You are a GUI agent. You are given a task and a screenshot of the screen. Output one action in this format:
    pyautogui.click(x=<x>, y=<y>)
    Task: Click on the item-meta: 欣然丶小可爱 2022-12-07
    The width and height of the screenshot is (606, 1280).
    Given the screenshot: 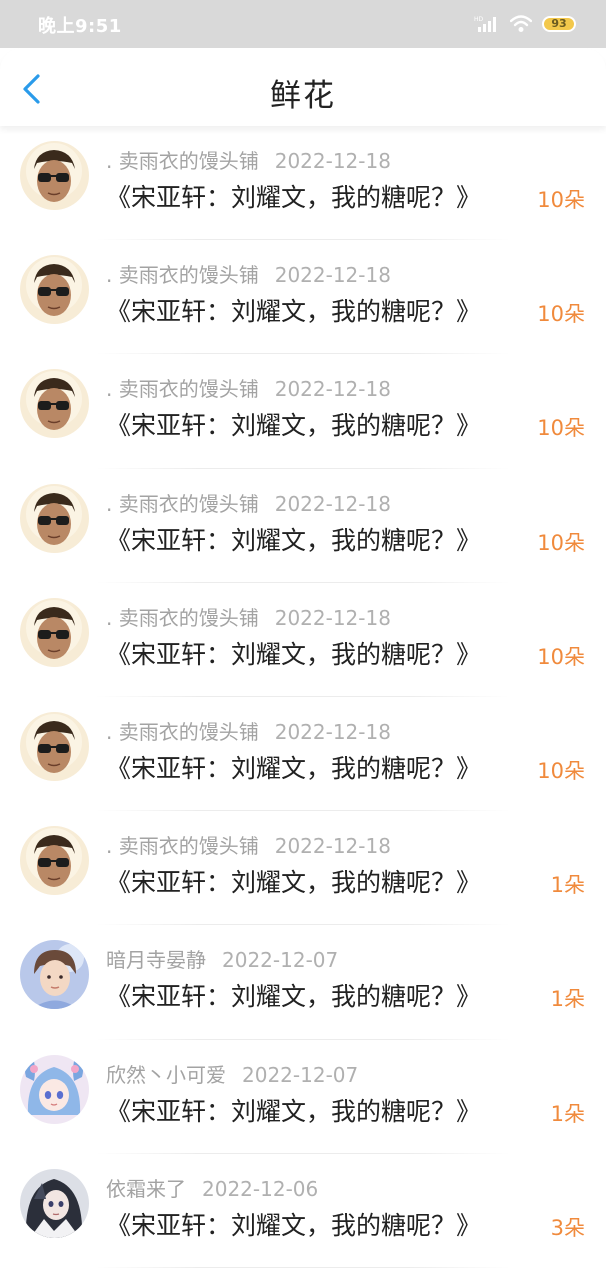 What is the action you would take?
    pyautogui.click(x=232, y=1073)
    